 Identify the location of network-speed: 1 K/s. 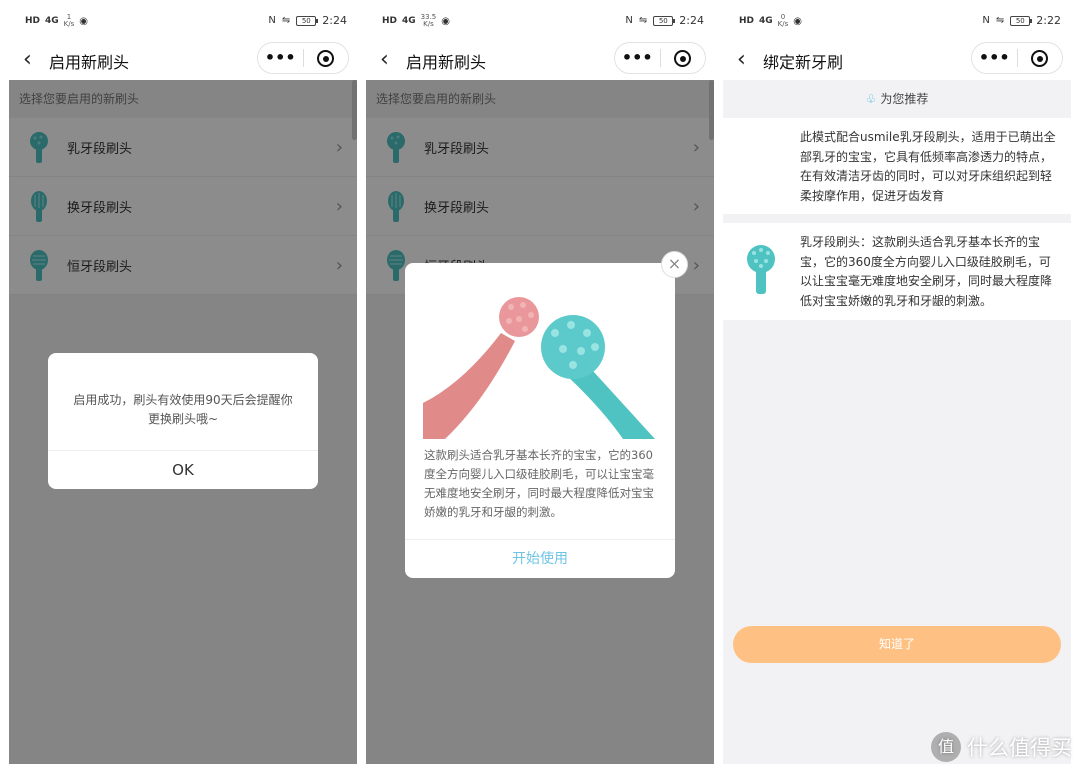
(69, 20).